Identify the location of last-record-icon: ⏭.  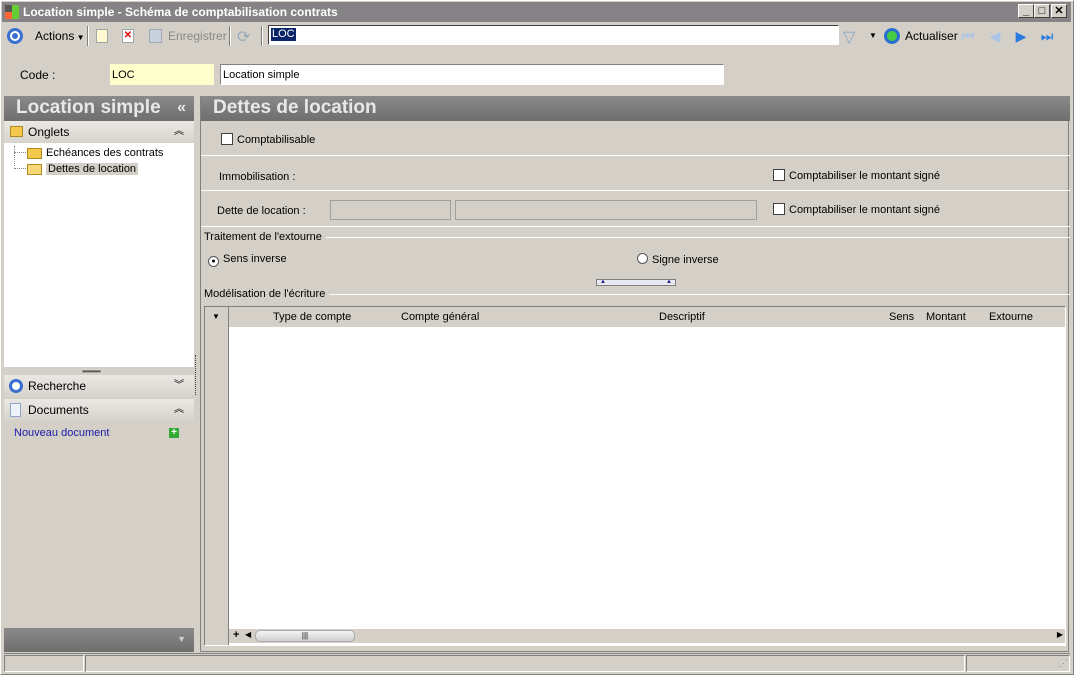
(1047, 36).